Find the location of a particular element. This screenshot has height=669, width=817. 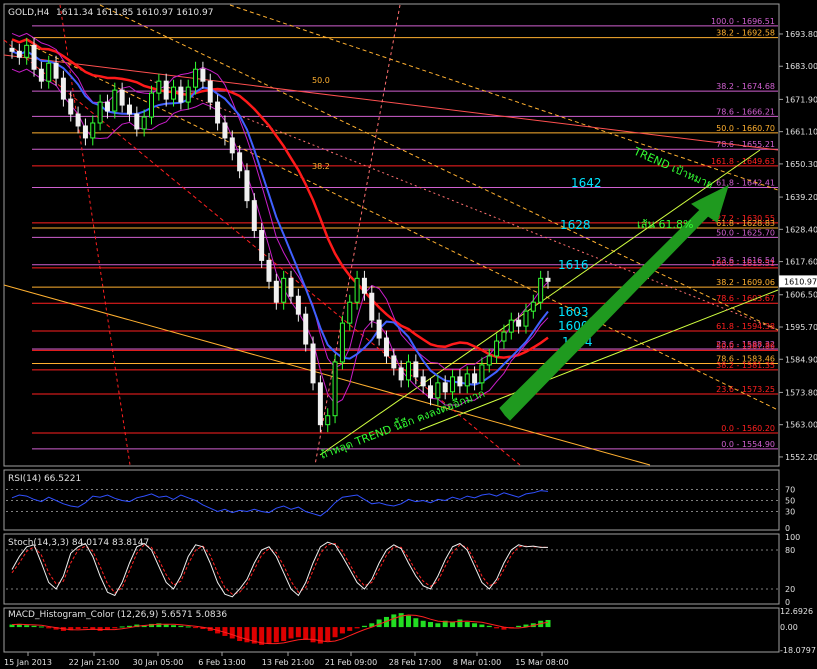

time-tick-label-0: 15 Jan 2013 is located at coordinates (28, 662).